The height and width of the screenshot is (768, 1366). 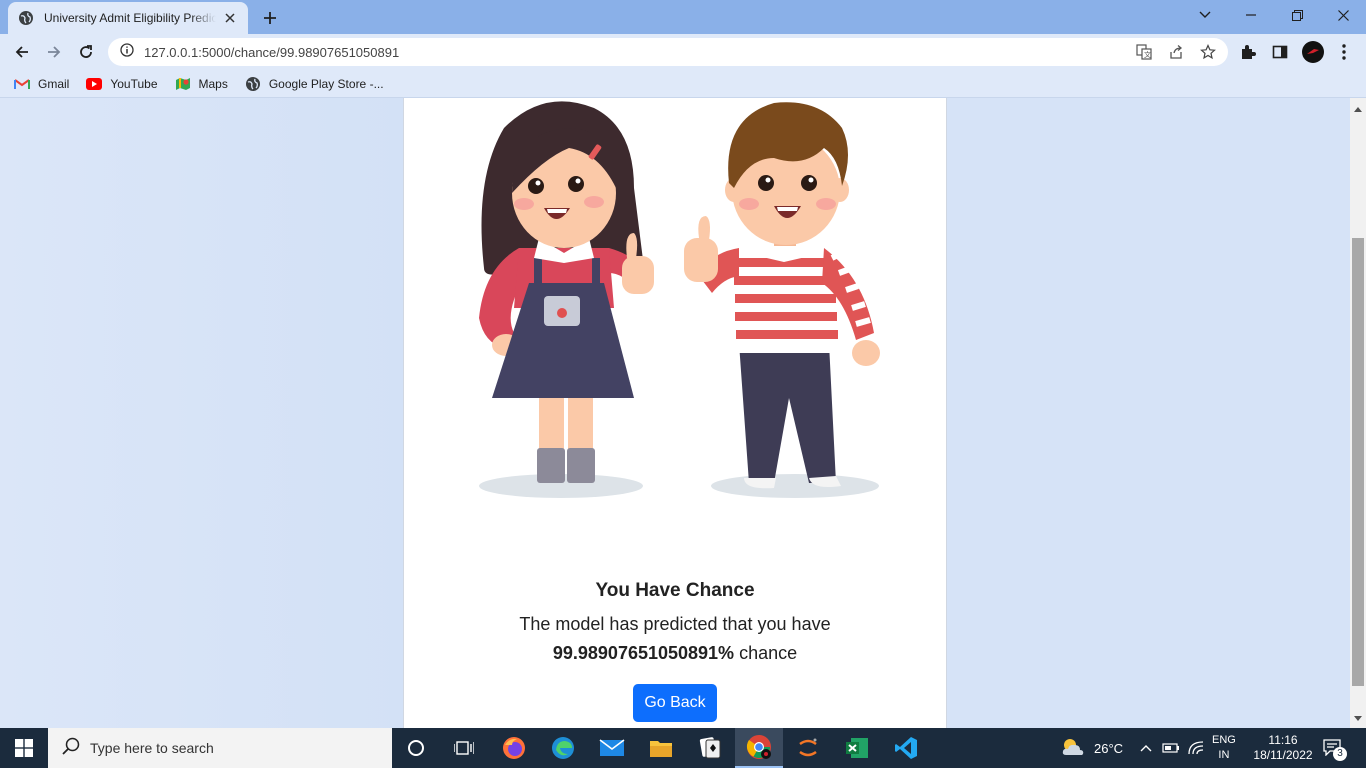 What do you see at coordinates (661, 748) in the screenshot?
I see `file-explorer-icon` at bounding box center [661, 748].